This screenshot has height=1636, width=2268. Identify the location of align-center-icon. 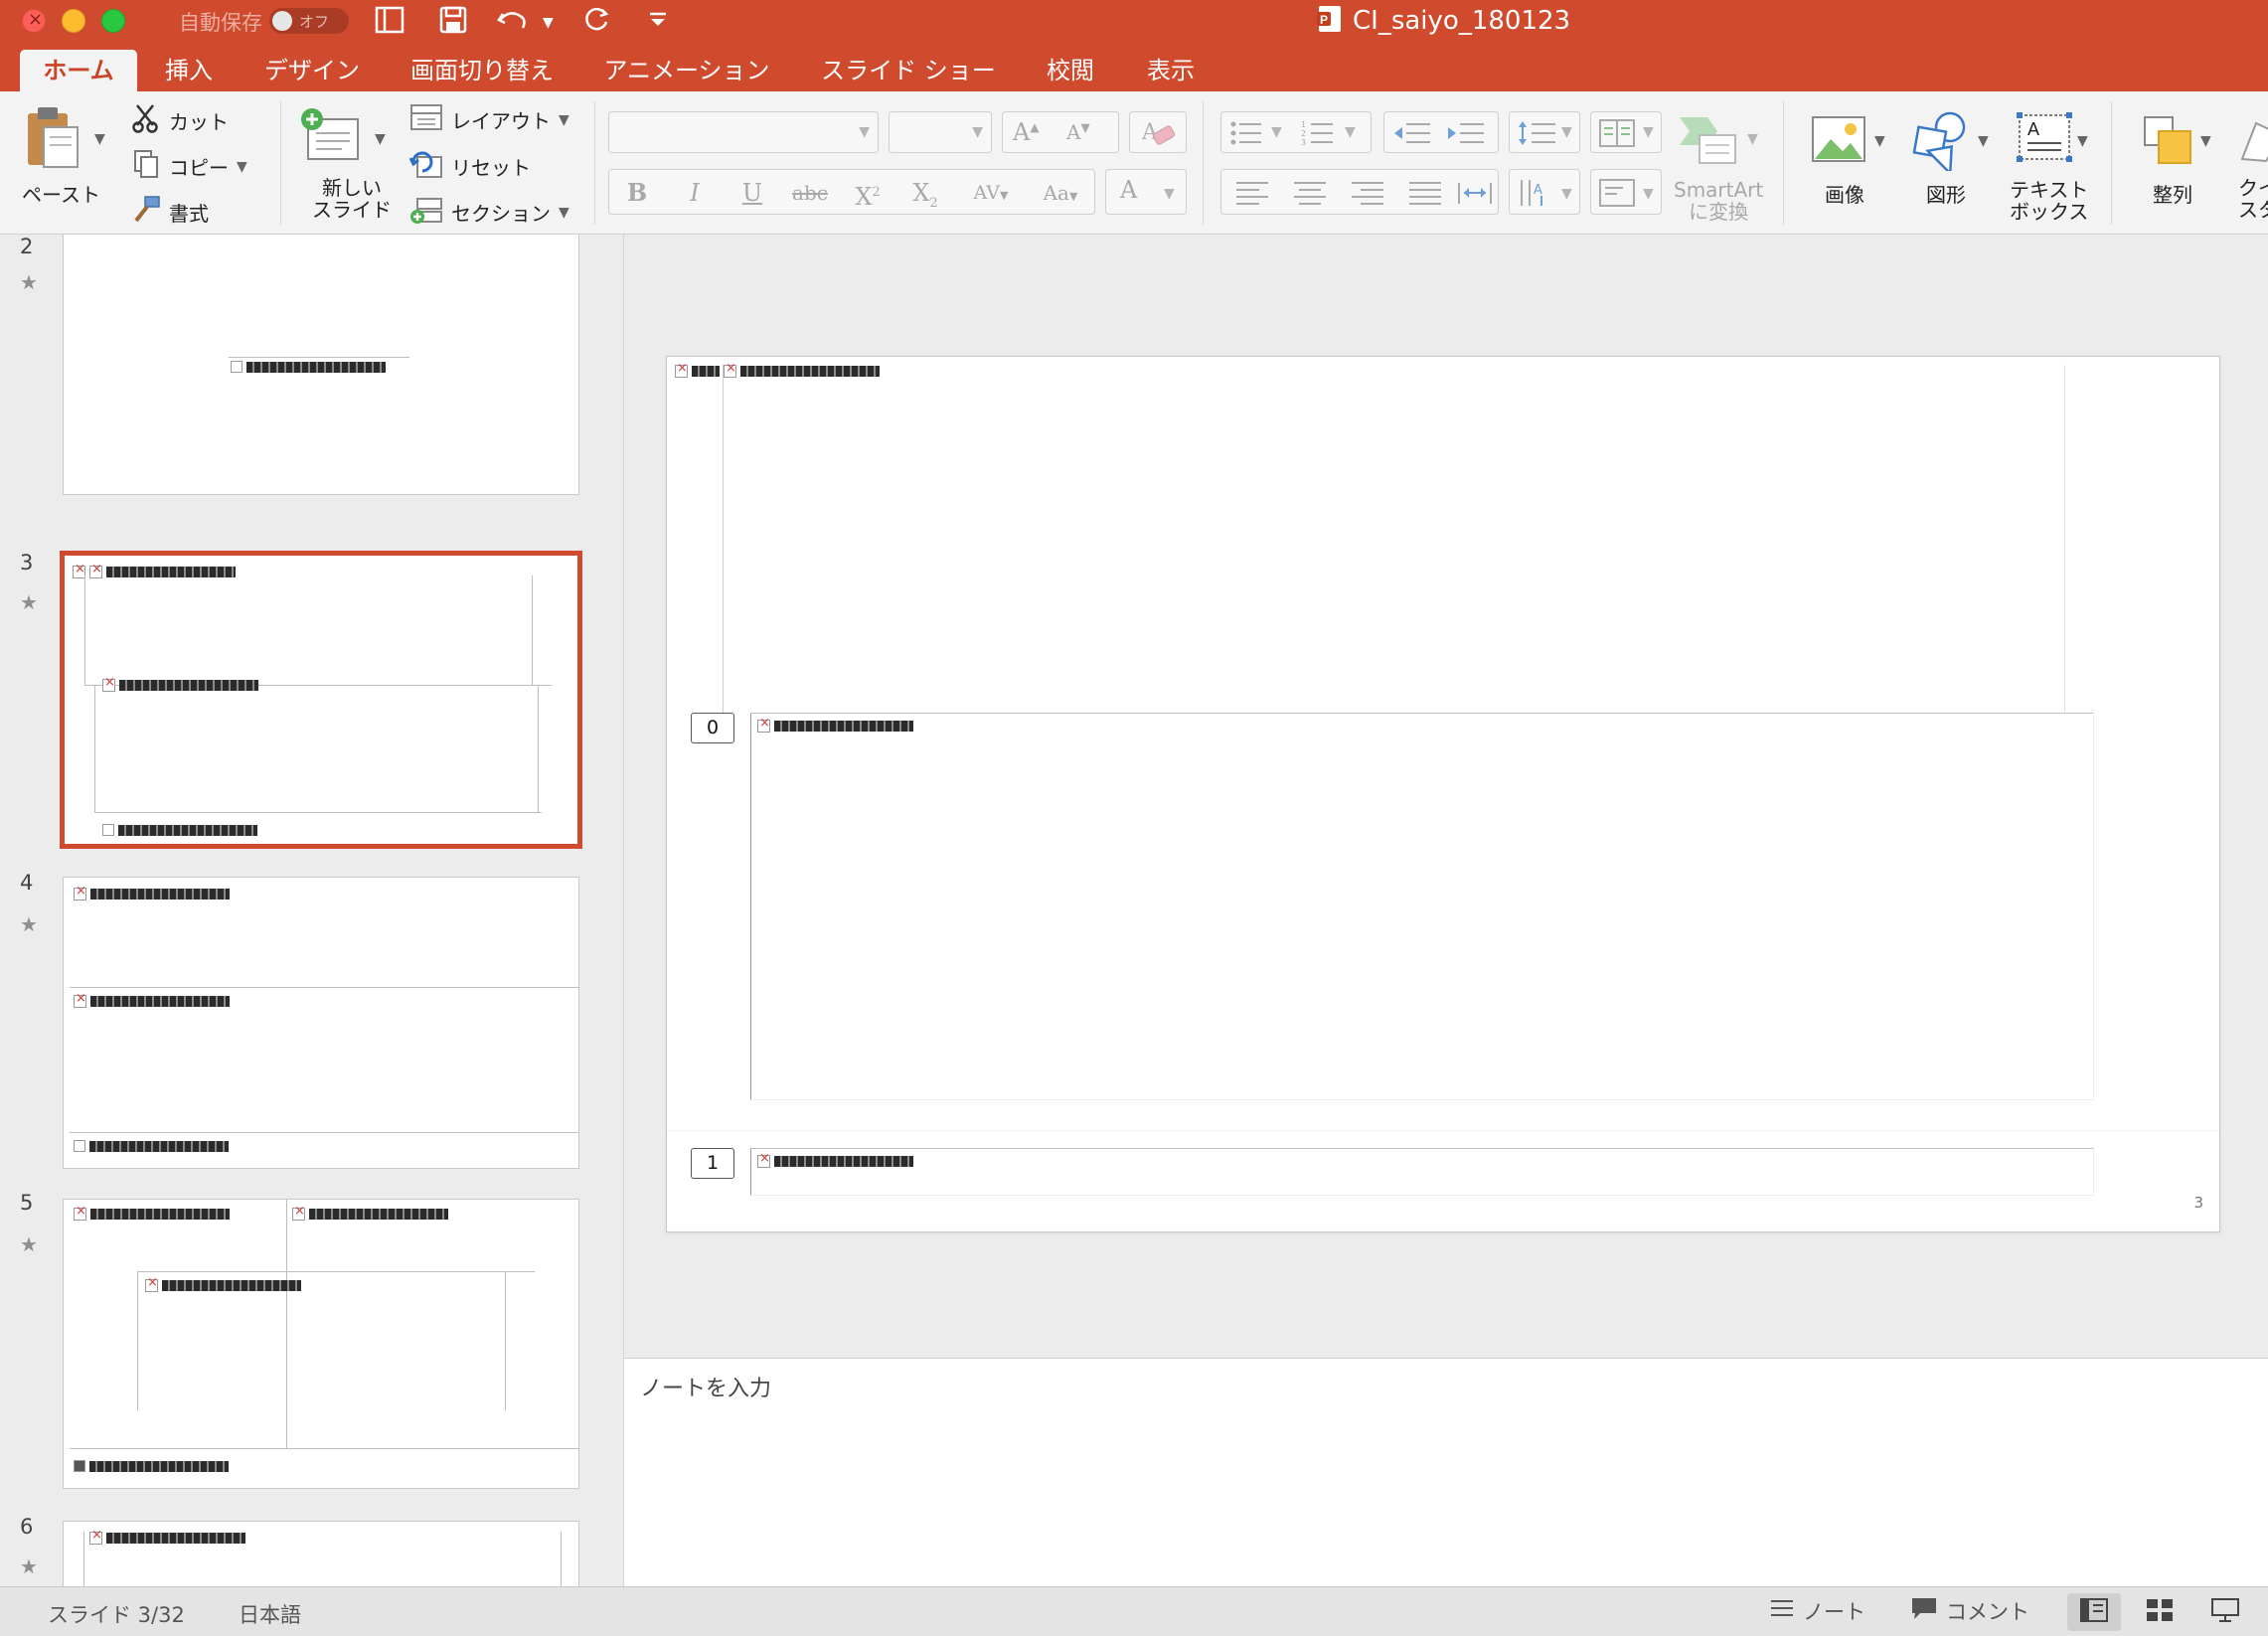
(1310, 195).